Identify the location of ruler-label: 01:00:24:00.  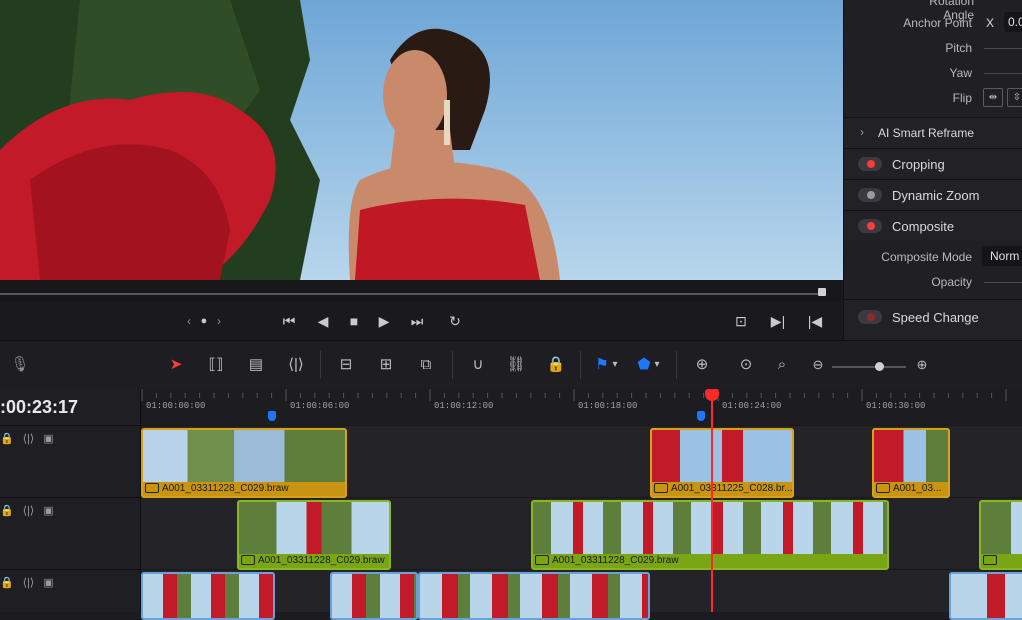
(752, 406).